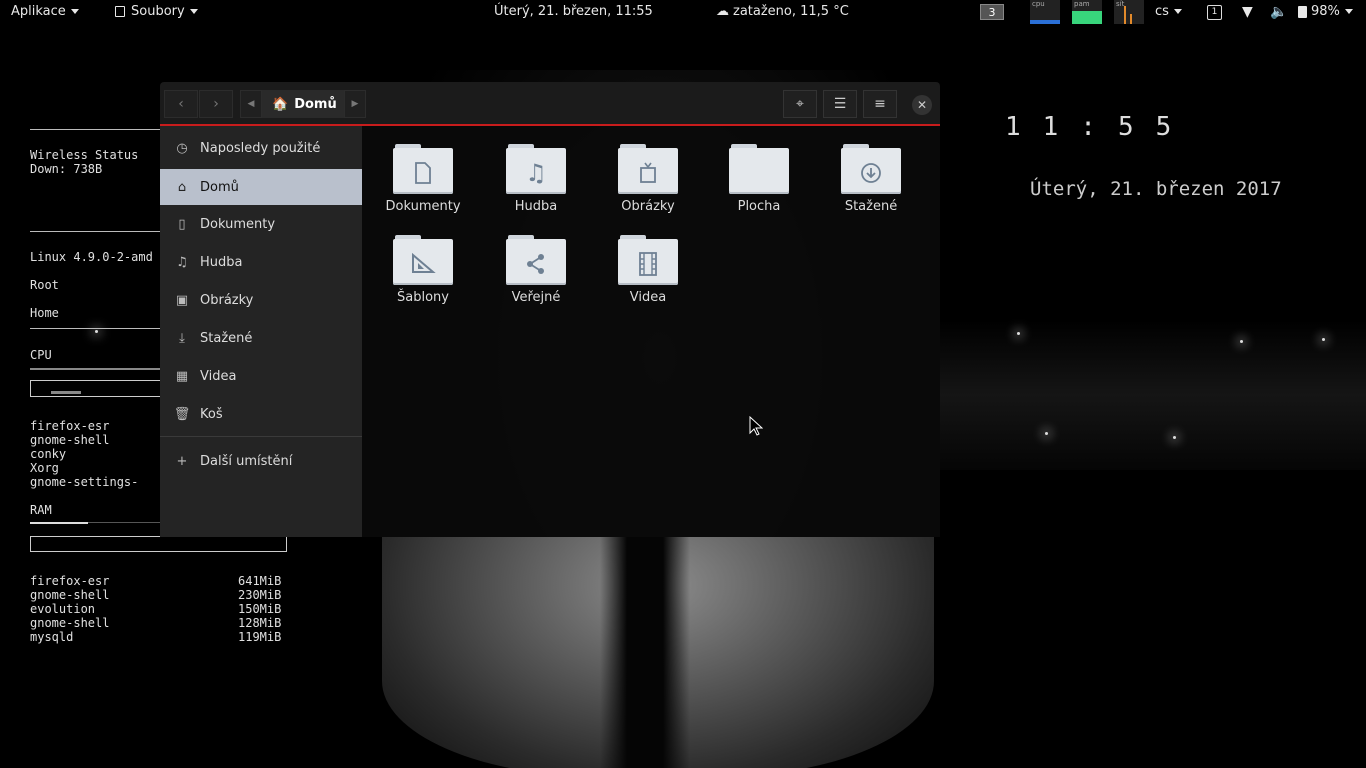  Describe the element at coordinates (1162, 11) in the screenshot. I see `language-label: cs` at that location.